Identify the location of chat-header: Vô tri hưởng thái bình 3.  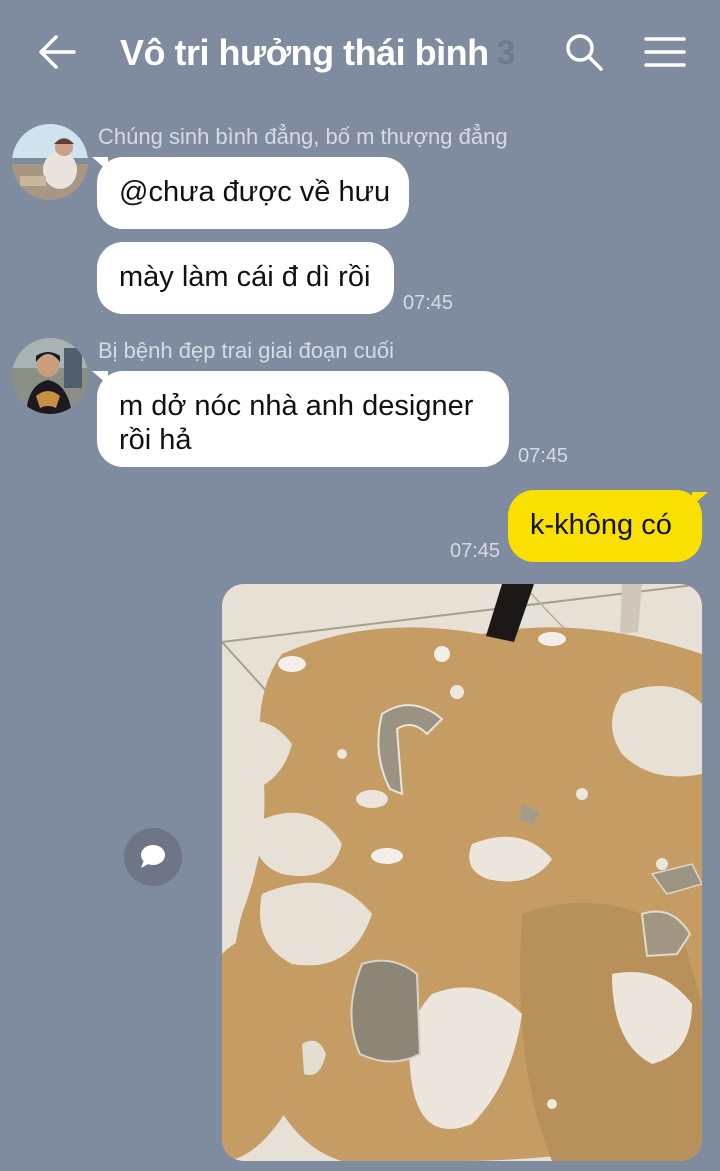
(360, 52).